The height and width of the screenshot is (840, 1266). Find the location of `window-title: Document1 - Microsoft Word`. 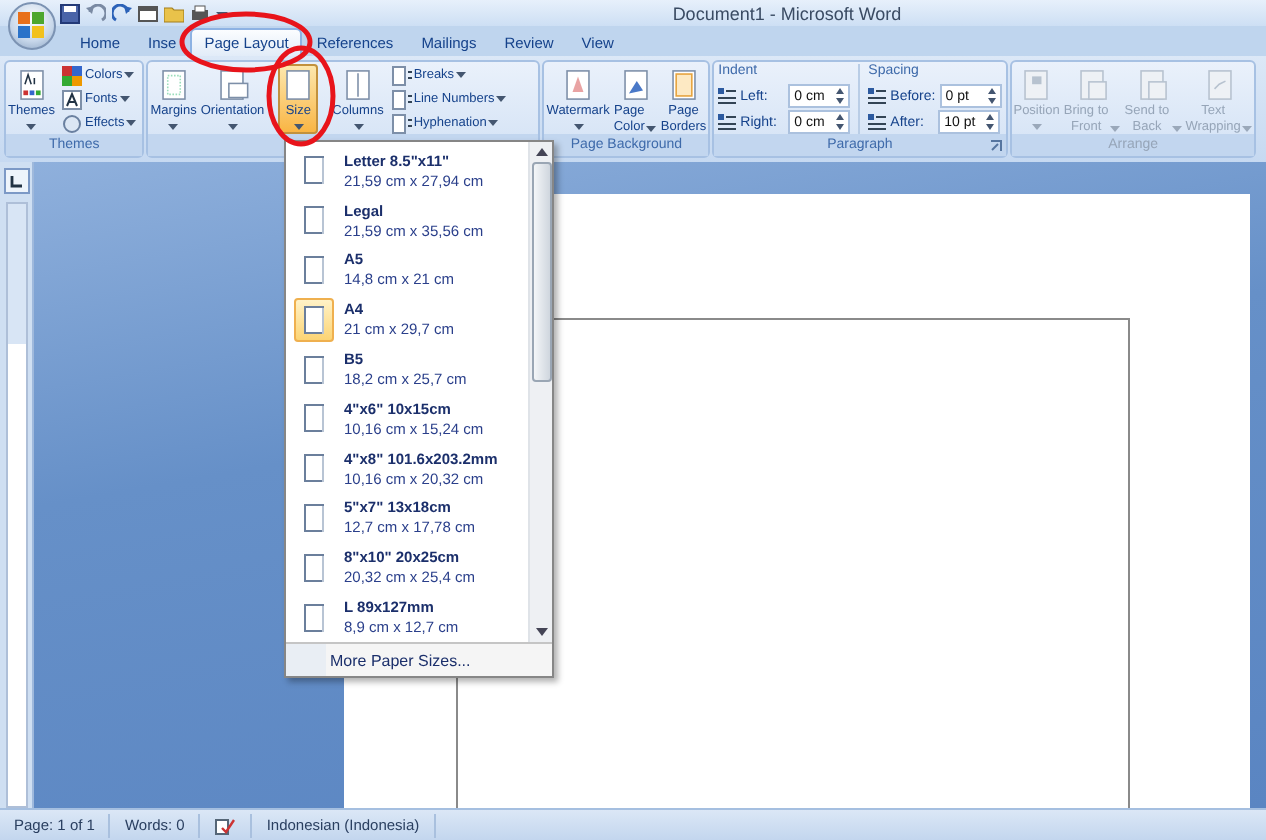

window-title: Document1 - Microsoft Word is located at coordinates (787, 13).